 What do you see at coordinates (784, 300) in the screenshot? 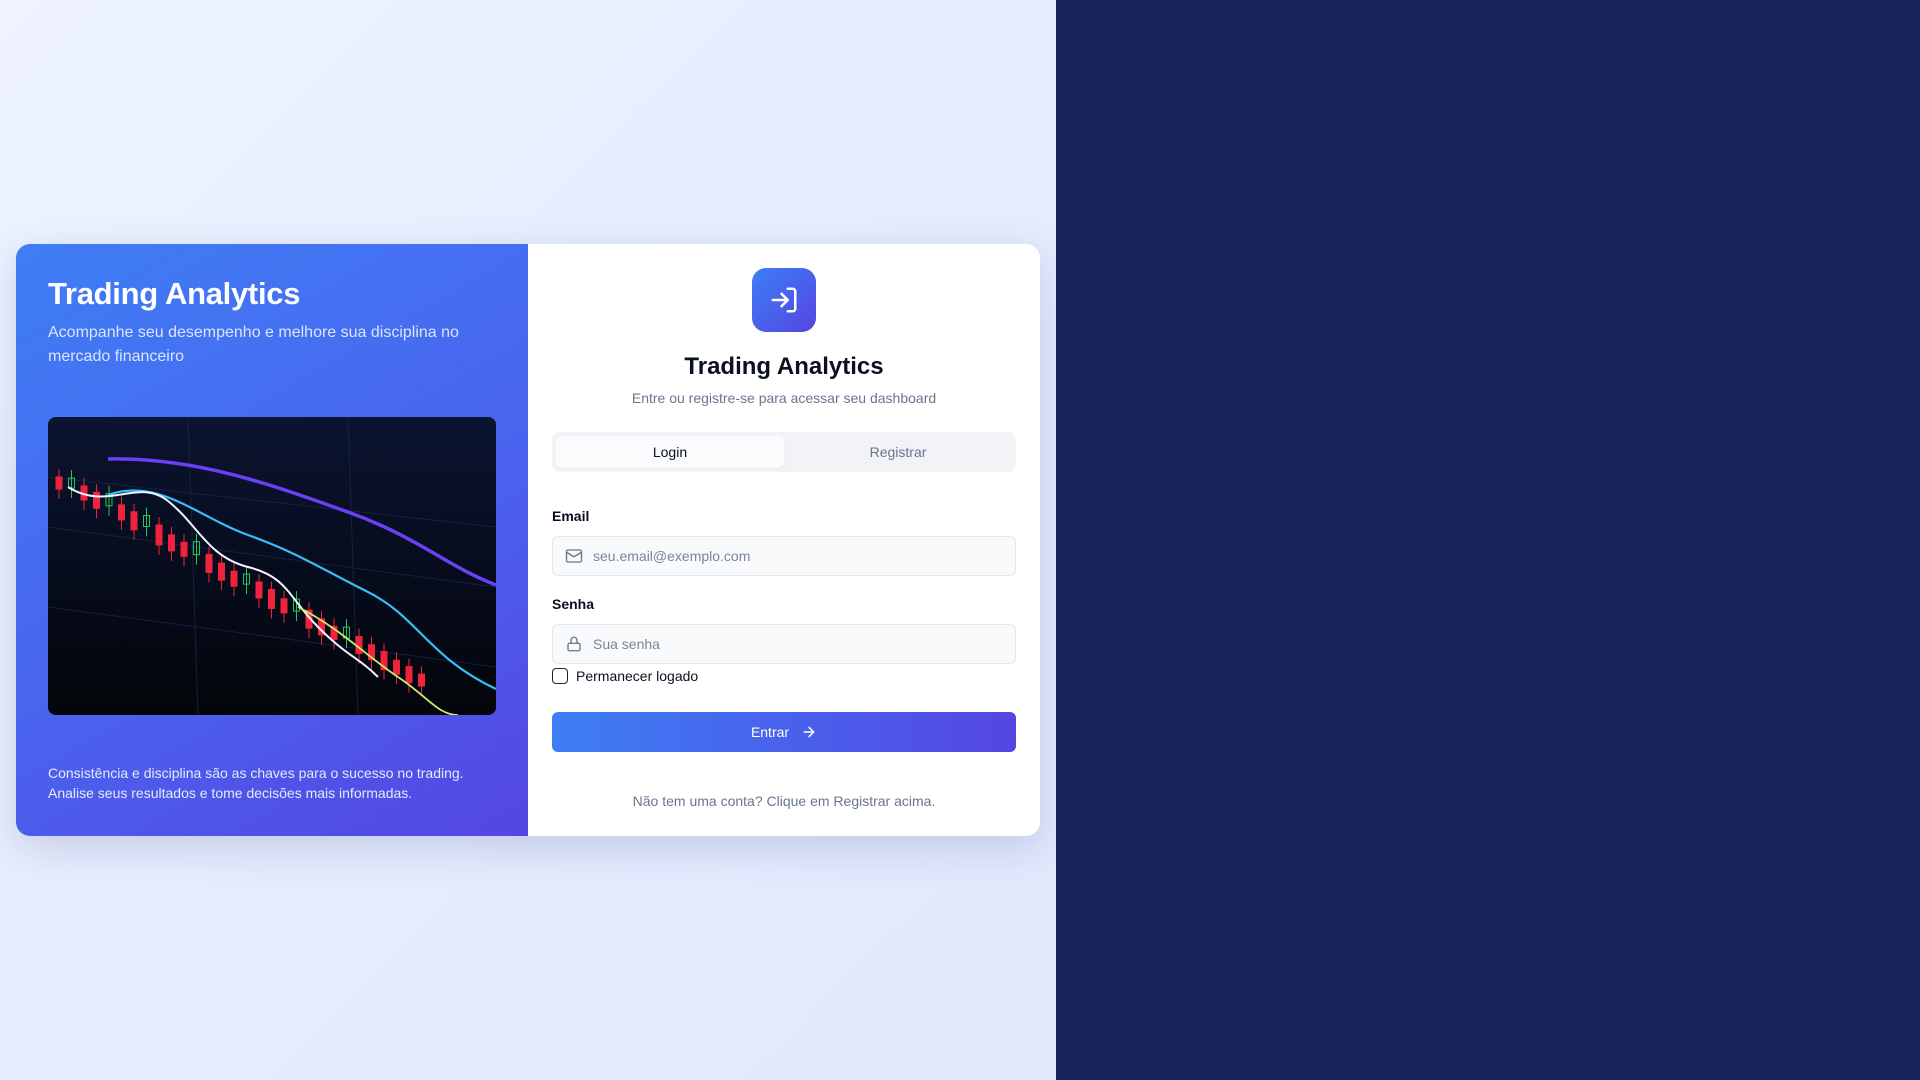
I see `sign-in-icon` at bounding box center [784, 300].